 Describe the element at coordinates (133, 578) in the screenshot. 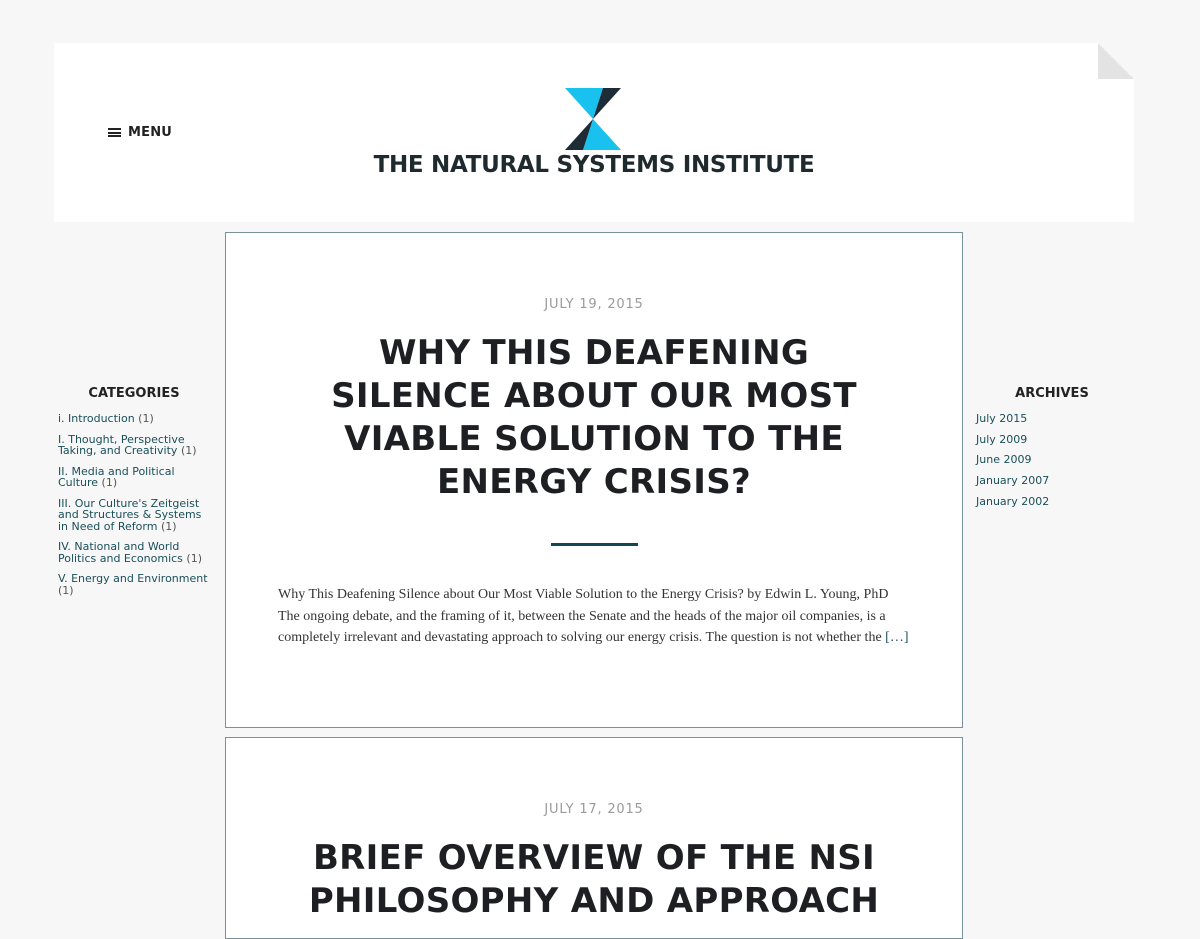

I see `category-link: V. Energy and Environment` at that location.